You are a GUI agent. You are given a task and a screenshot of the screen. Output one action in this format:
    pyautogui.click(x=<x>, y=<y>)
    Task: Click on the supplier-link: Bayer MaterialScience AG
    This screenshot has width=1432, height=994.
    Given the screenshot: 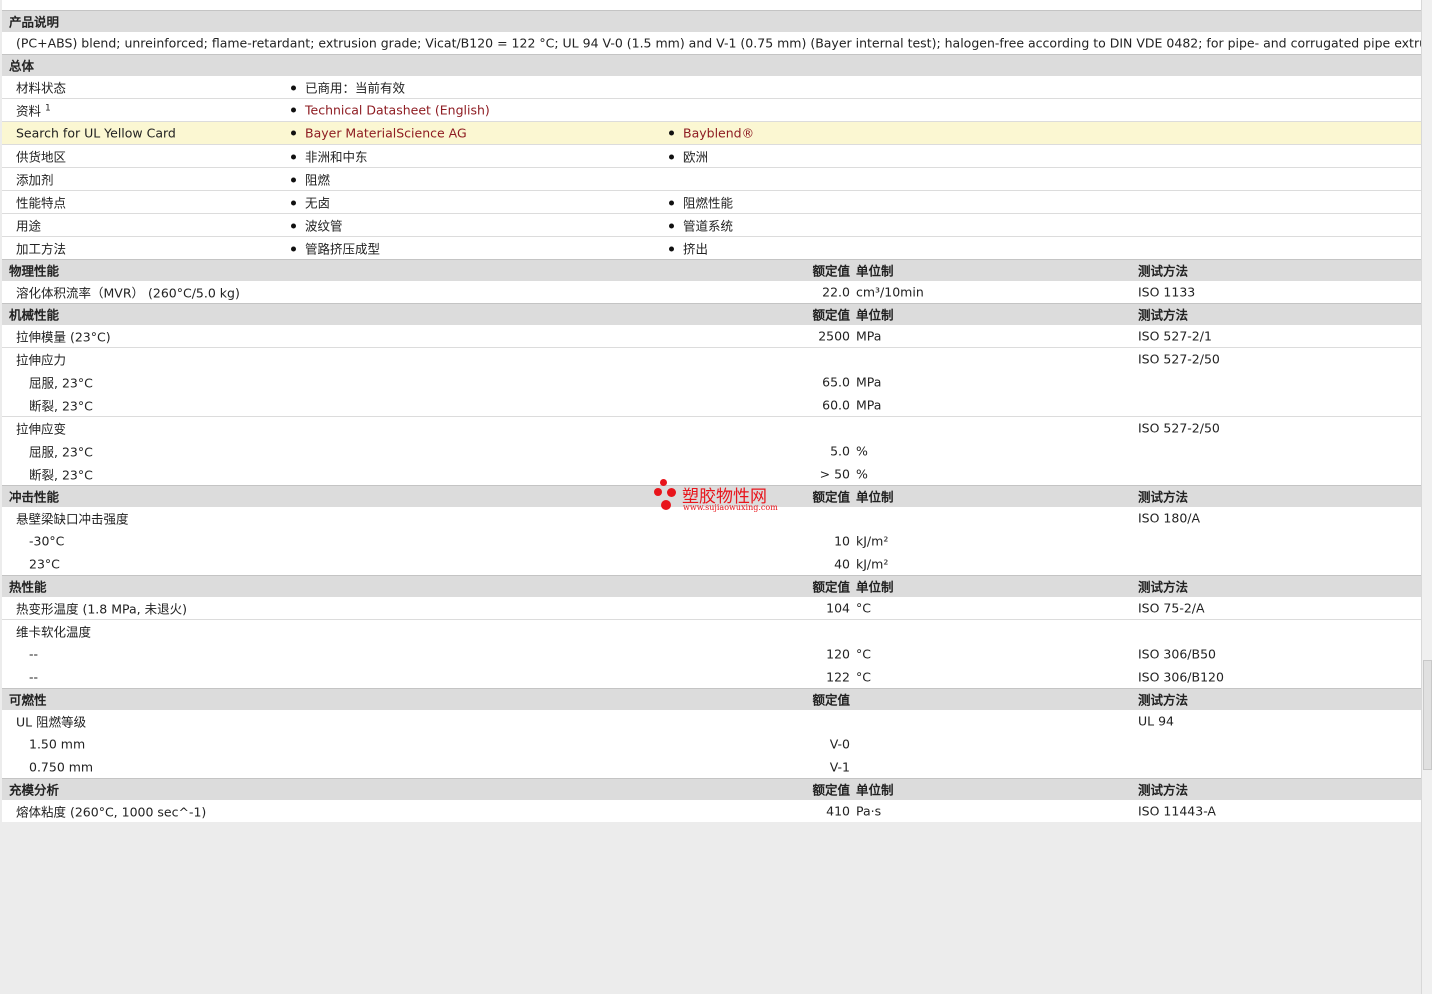 What is the action you would take?
    pyautogui.click(x=379, y=133)
    